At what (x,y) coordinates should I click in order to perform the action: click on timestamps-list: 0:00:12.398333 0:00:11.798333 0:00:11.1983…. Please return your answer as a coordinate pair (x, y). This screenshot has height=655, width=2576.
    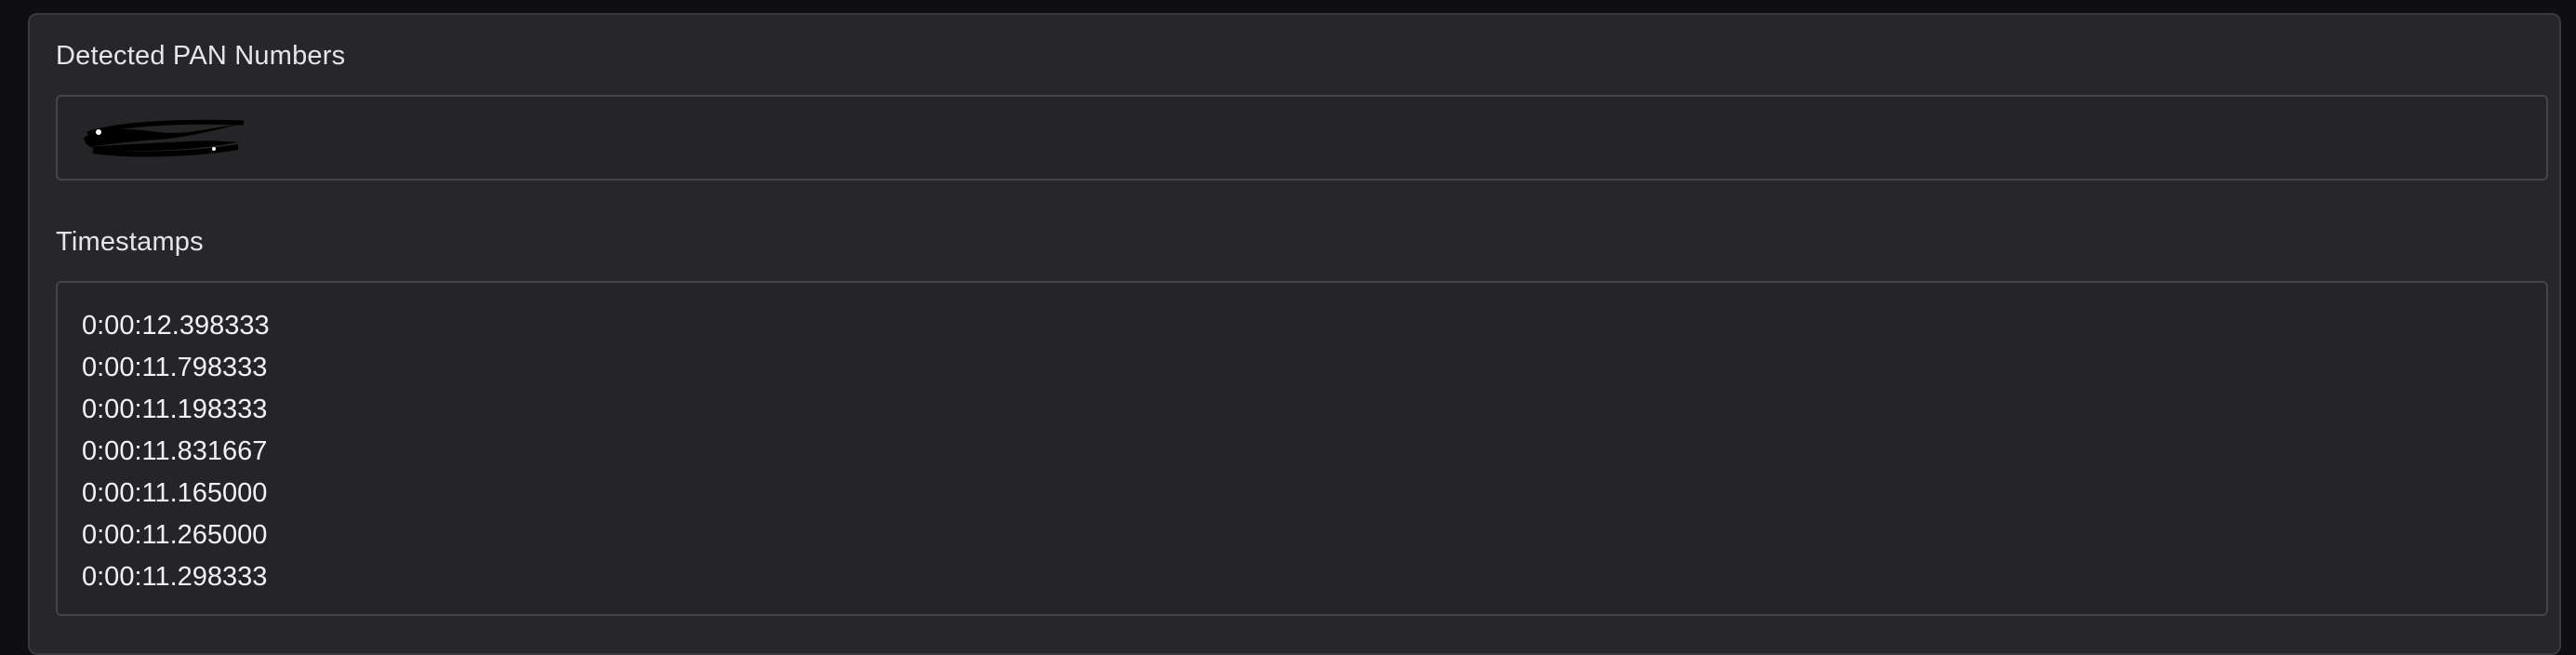
    Looking at the image, I should click on (176, 451).